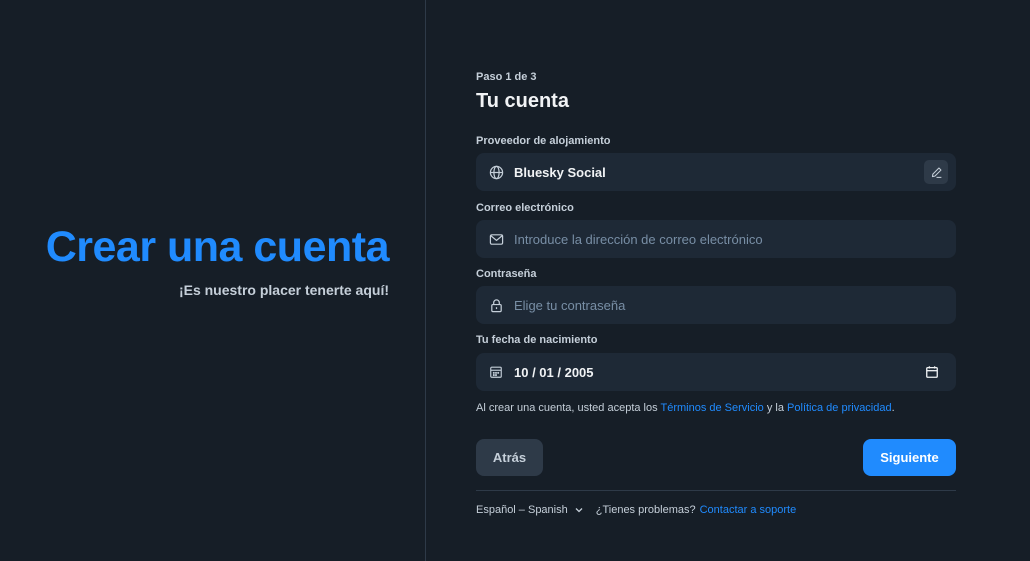 Image resolution: width=1030 pixels, height=561 pixels. What do you see at coordinates (579, 510) in the screenshot?
I see `chevron-down-icon` at bounding box center [579, 510].